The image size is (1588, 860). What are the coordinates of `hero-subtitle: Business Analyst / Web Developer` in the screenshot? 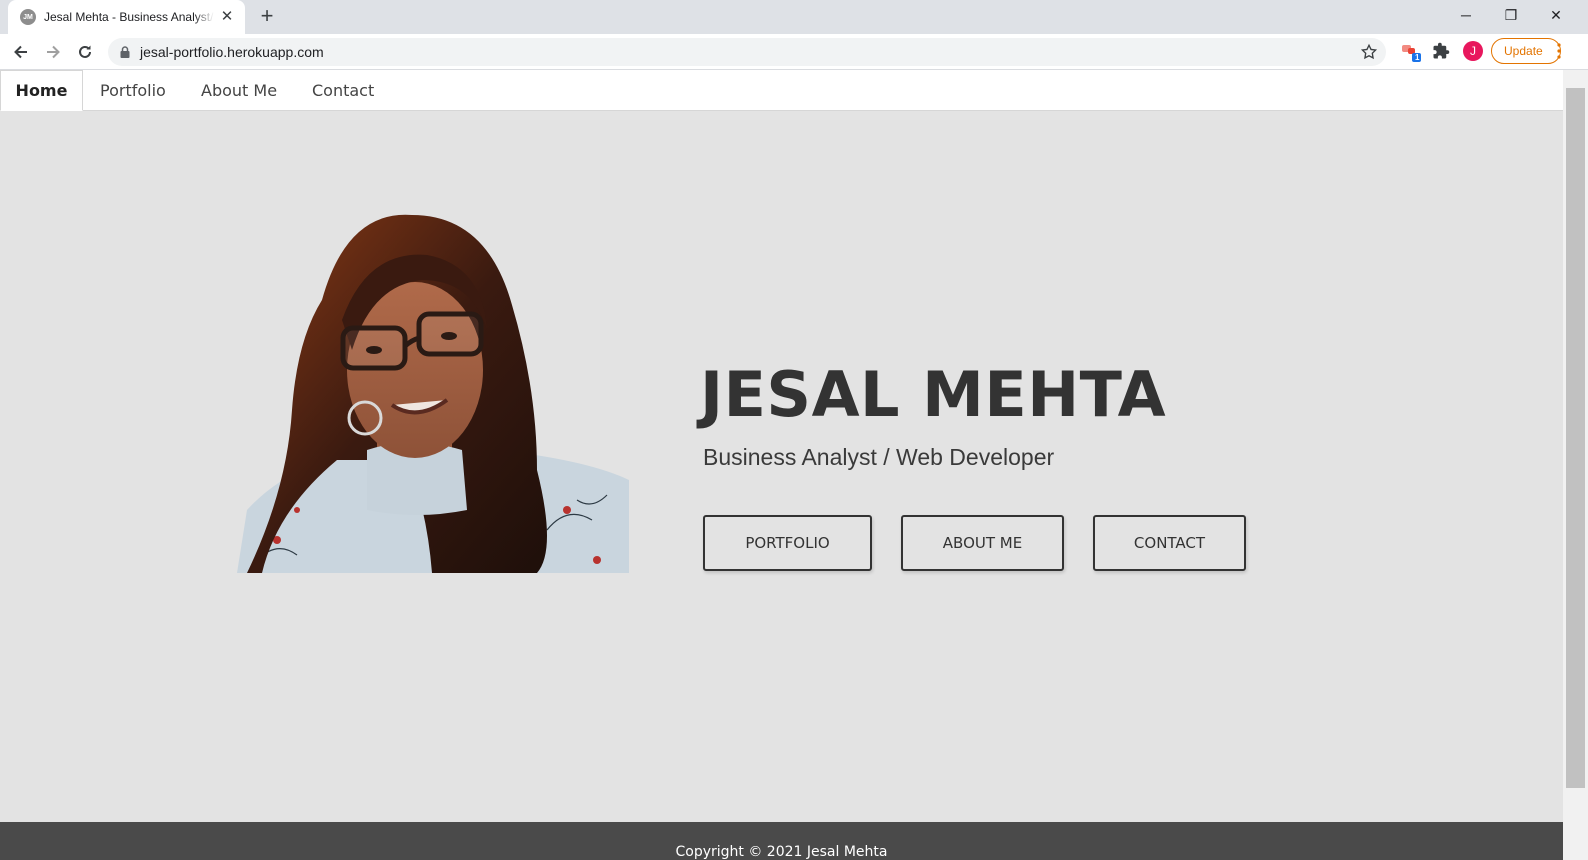 It's located at (879, 457).